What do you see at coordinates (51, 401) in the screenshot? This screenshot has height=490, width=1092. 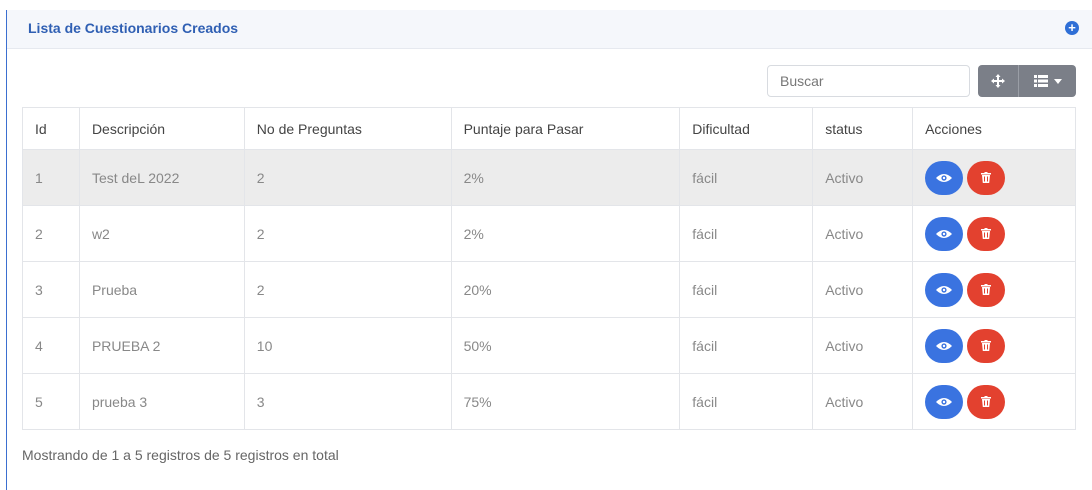 I see `cell-id: 5` at bounding box center [51, 401].